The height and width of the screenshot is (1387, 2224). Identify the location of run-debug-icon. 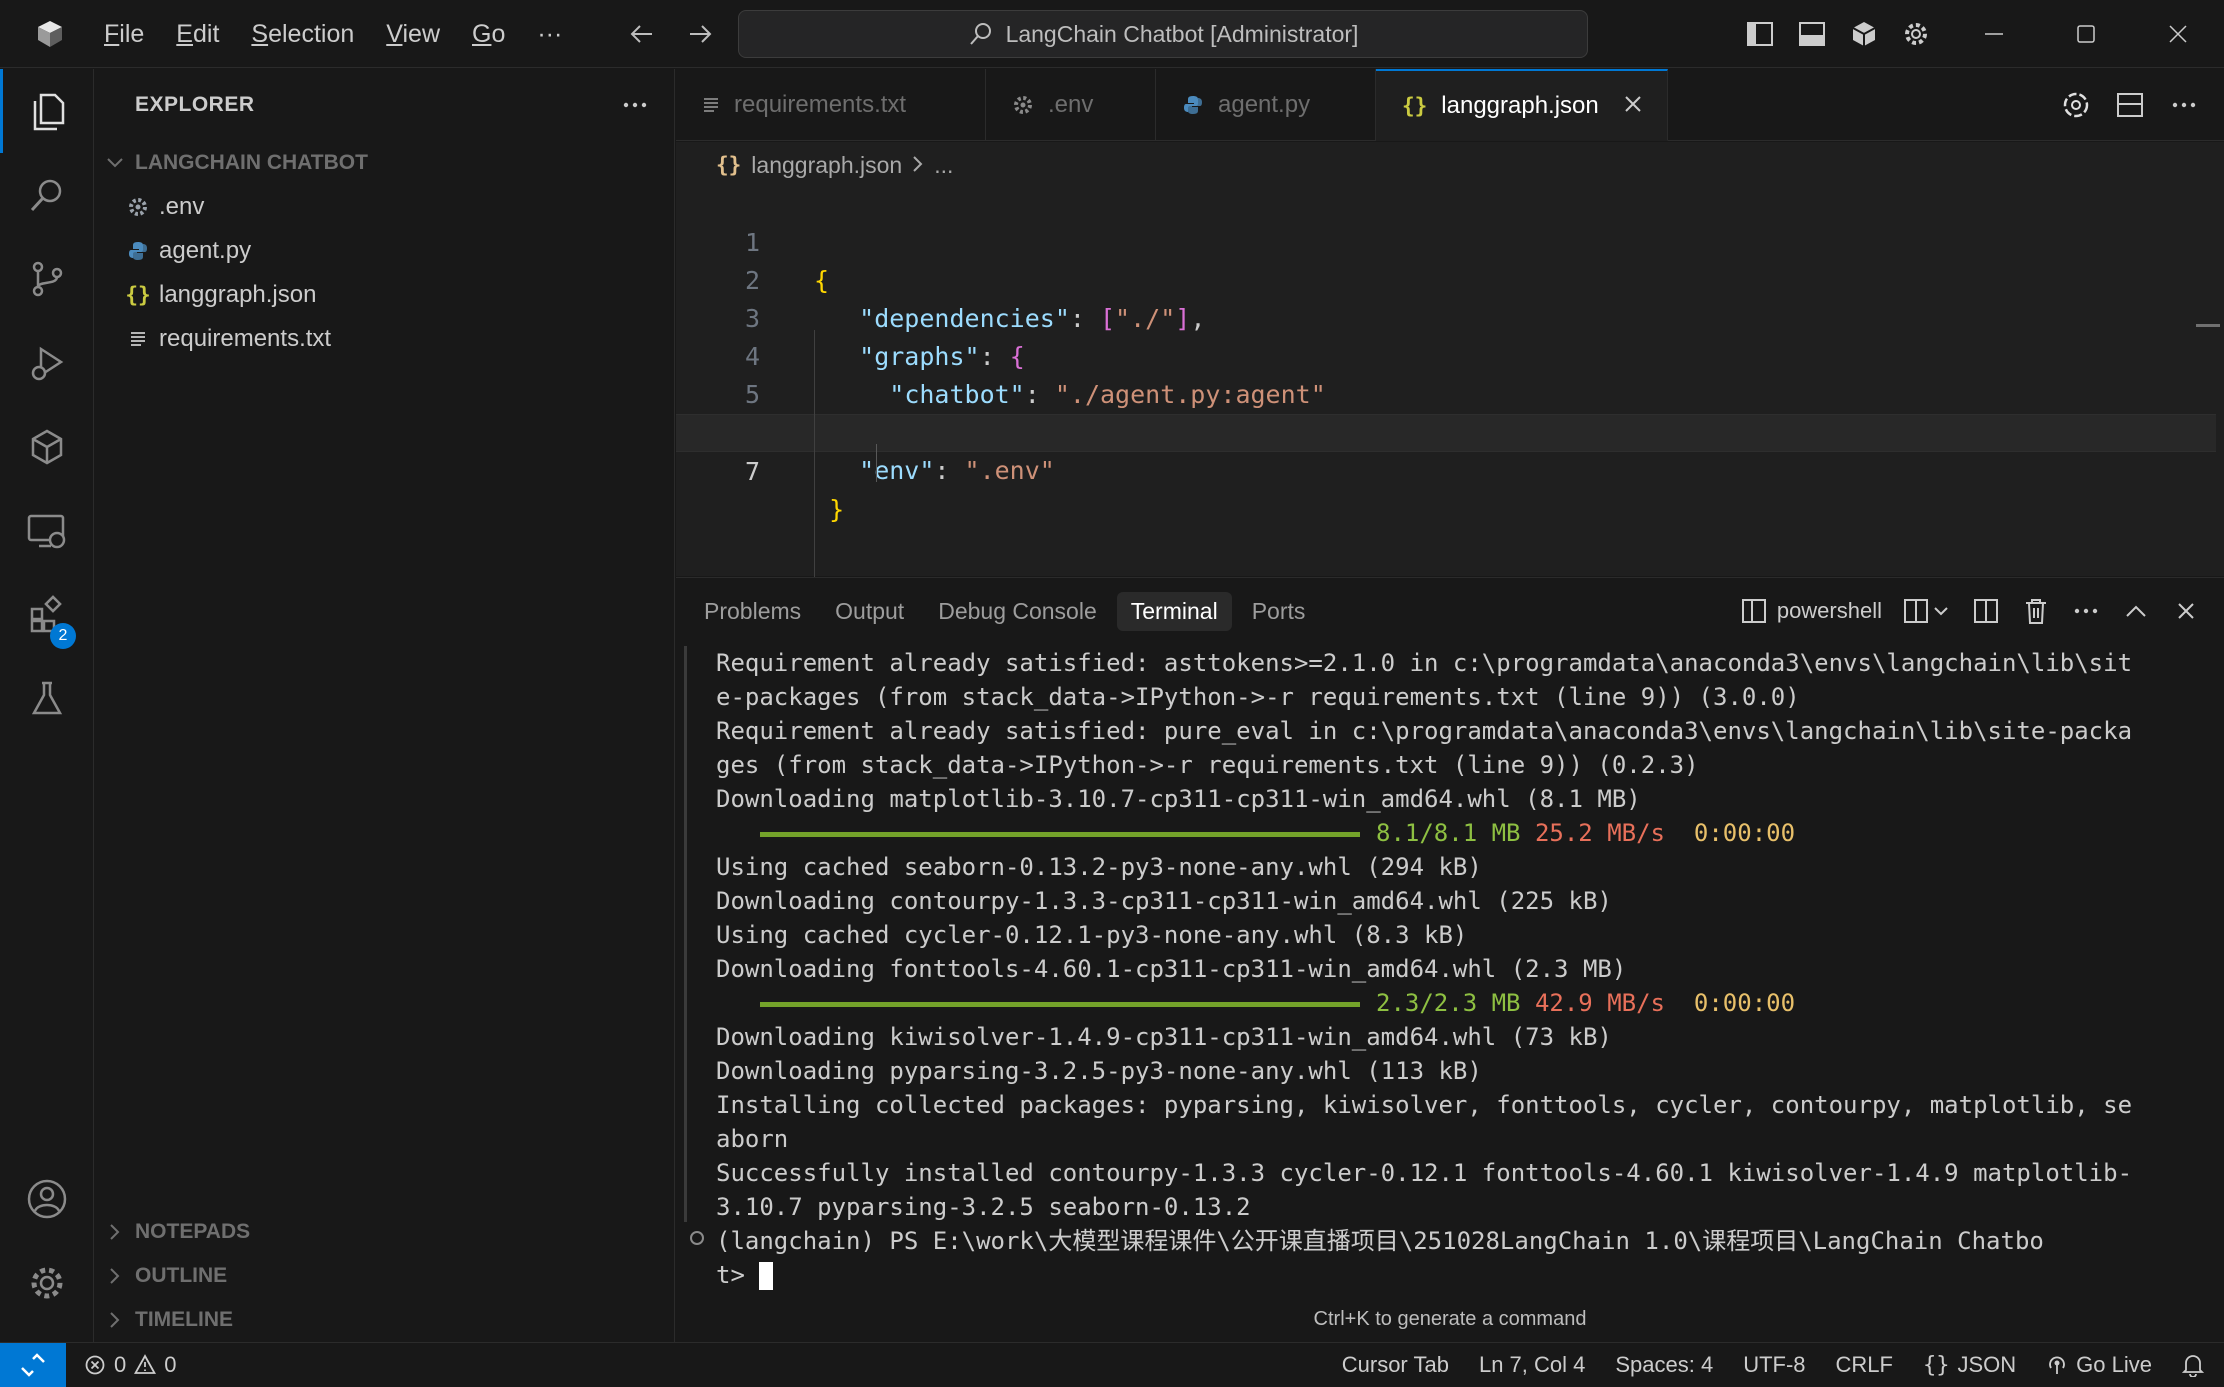
(47, 363).